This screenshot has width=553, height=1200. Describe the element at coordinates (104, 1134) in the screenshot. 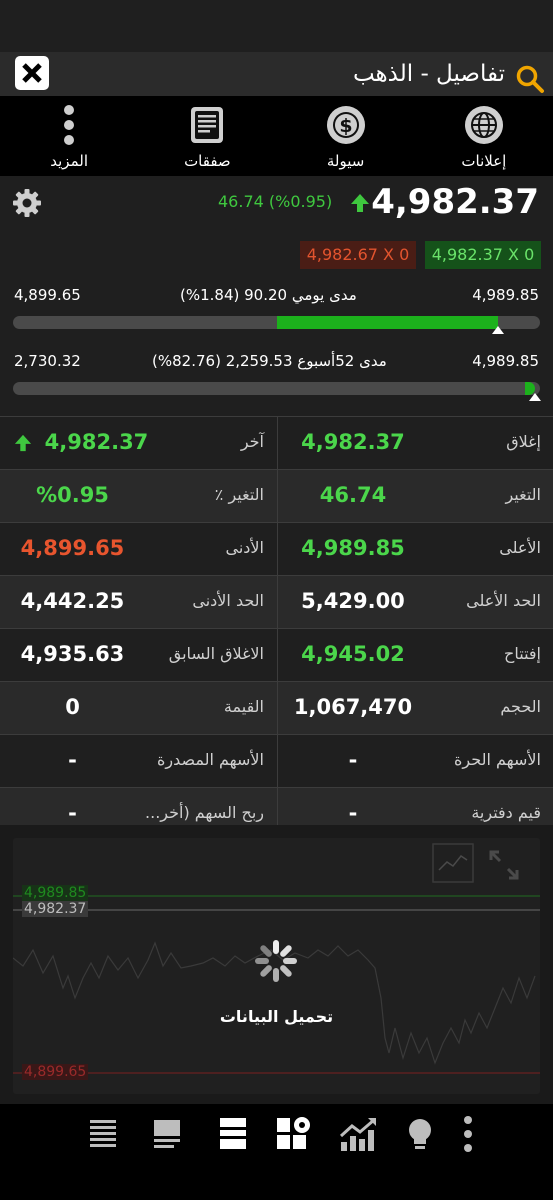

I see `list-icon` at that location.